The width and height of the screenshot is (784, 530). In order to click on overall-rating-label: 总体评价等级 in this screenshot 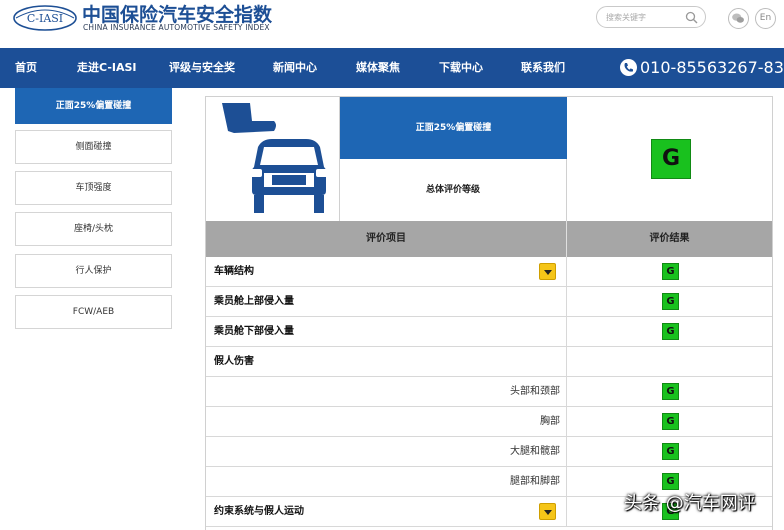, I will do `click(453, 190)`.